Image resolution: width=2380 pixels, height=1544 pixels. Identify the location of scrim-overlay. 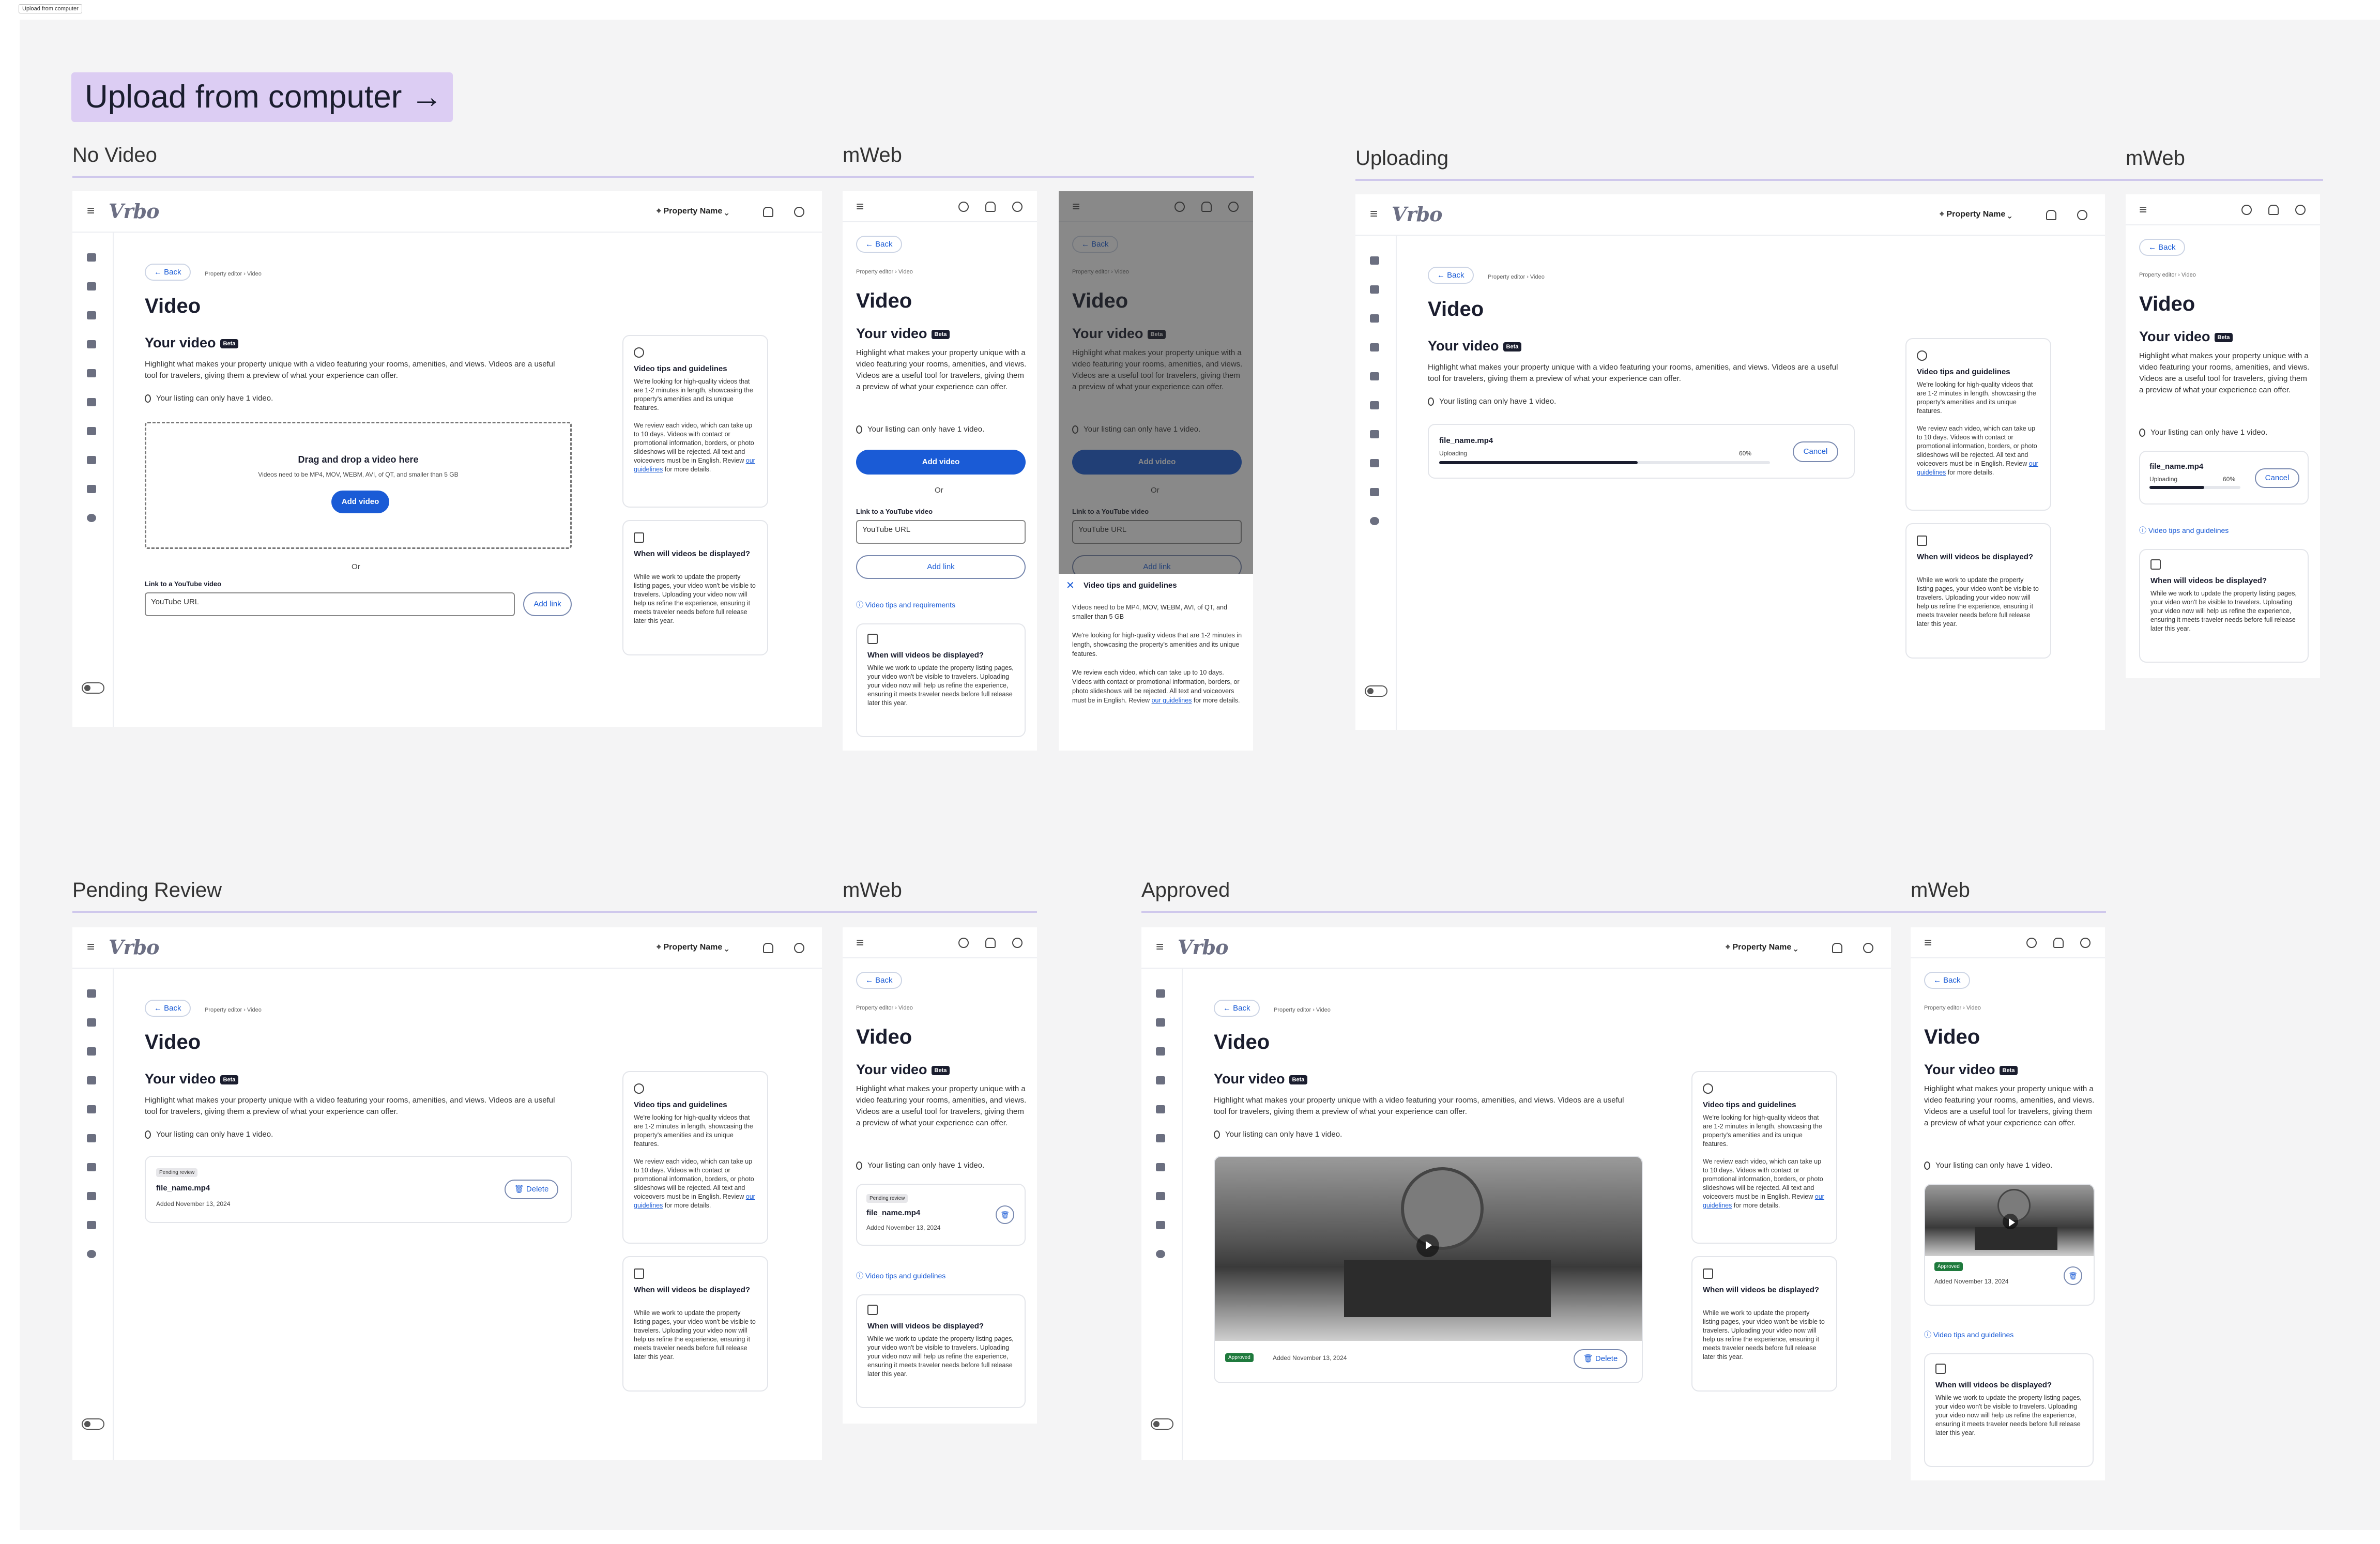
(1156, 382).